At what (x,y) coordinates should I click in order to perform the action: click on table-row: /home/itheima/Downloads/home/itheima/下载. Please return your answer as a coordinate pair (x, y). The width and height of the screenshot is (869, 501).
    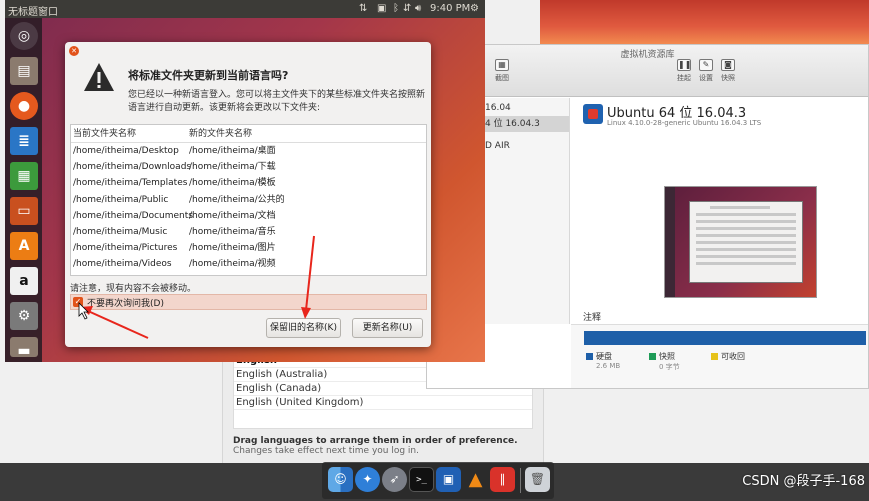
    Looking at the image, I should click on (248, 167).